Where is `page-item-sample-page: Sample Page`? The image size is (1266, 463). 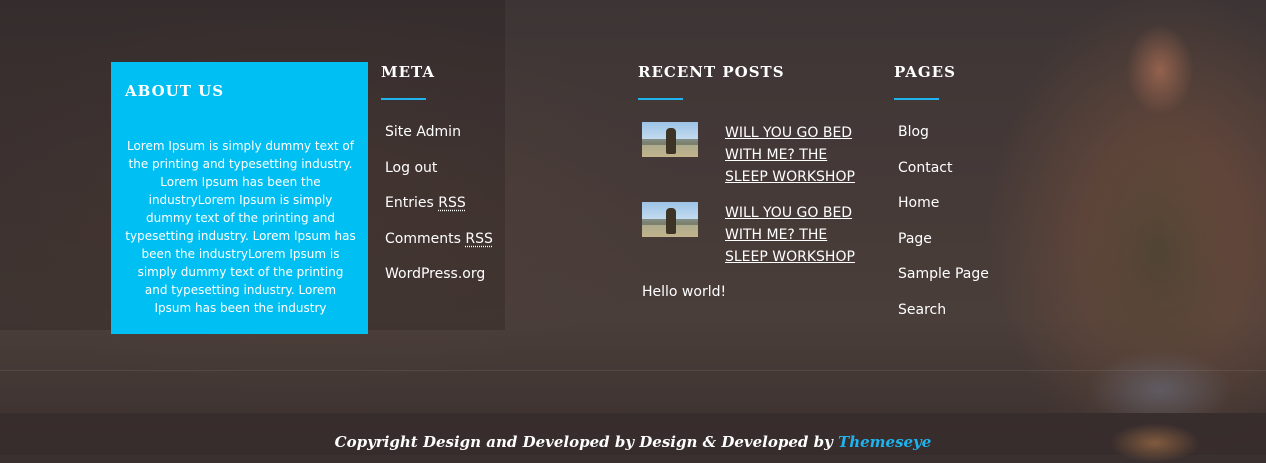 page-item-sample-page: Sample Page is located at coordinates (943, 282).